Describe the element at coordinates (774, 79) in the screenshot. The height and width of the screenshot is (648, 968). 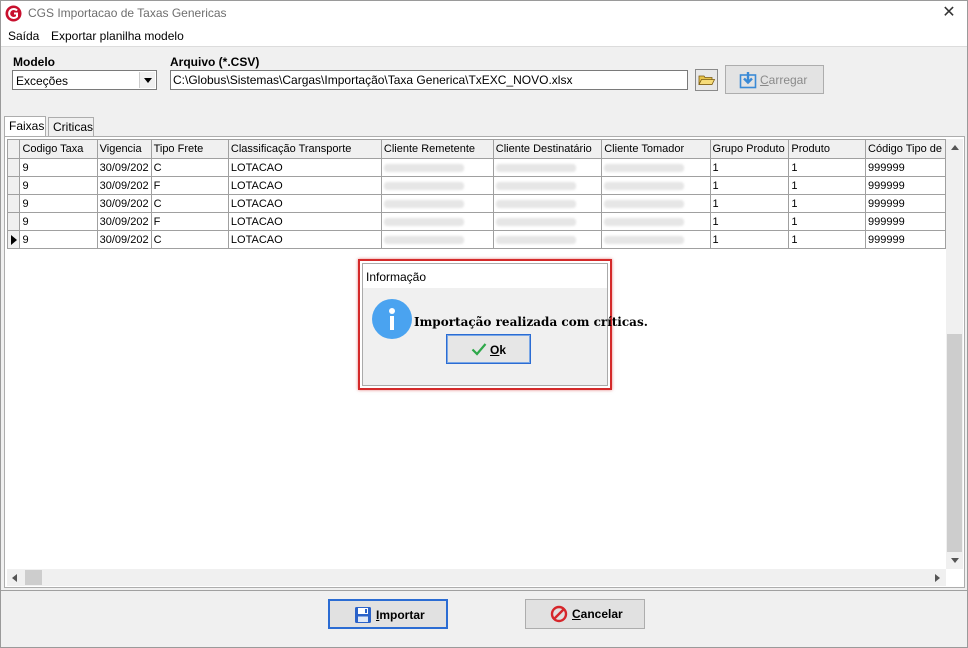
I see `carregar-button: Carregar` at that location.